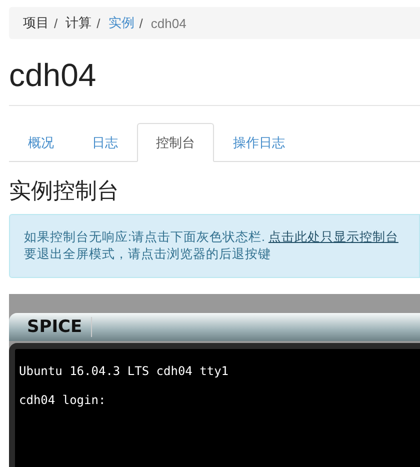 Image resolution: width=420 pixels, height=467 pixels. I want to click on breadcrumb-item: 项目, so click(36, 23).